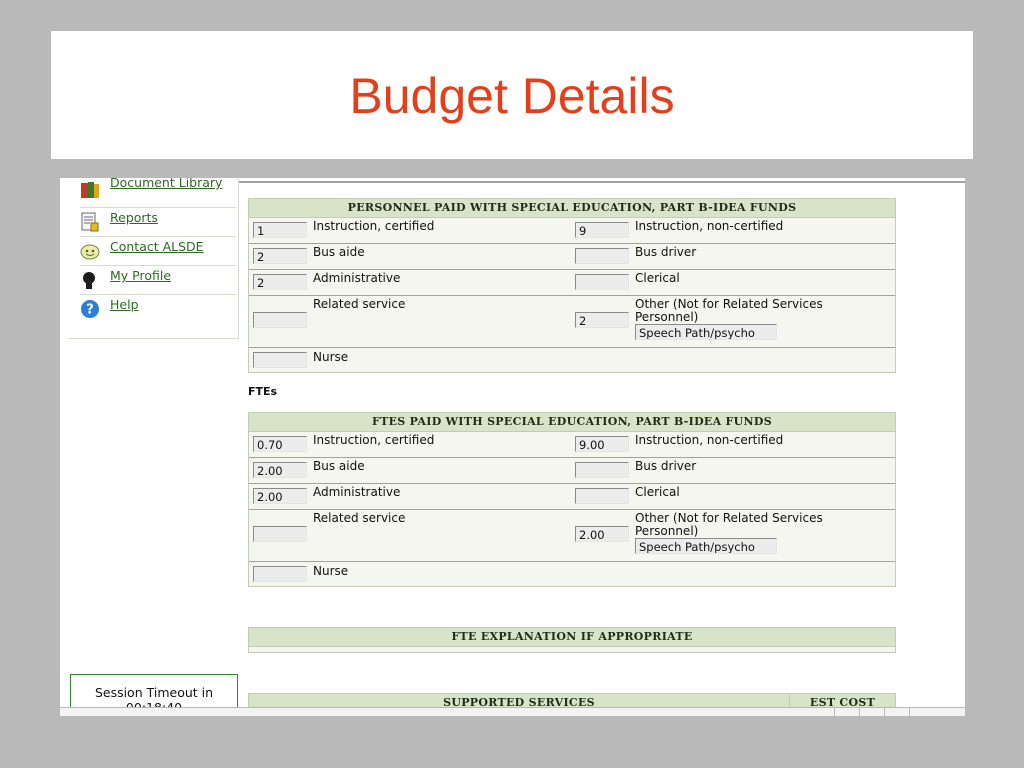 This screenshot has height=768, width=1024. I want to click on fte-explanation-panel: FTE EXPLANATION IF APPROPRIATE, so click(572, 640).